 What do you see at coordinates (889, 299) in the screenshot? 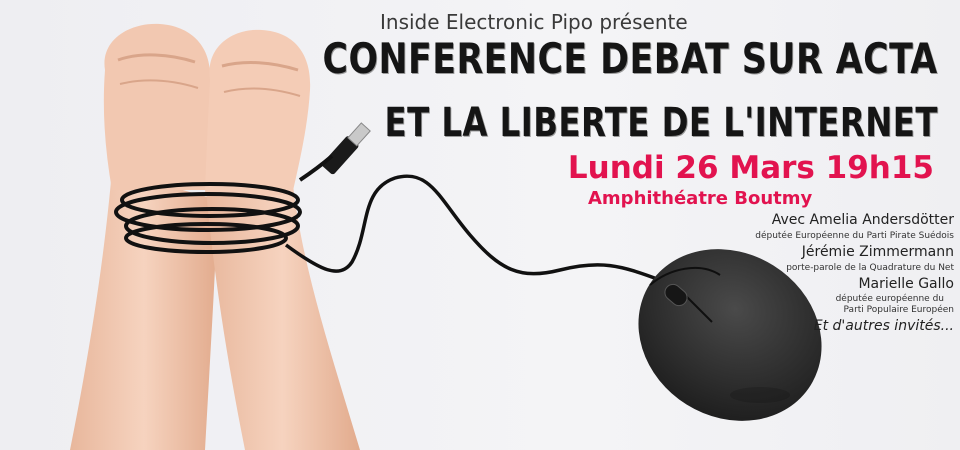
I see `speaker-3-role-line1: députée européenne du` at bounding box center [889, 299].